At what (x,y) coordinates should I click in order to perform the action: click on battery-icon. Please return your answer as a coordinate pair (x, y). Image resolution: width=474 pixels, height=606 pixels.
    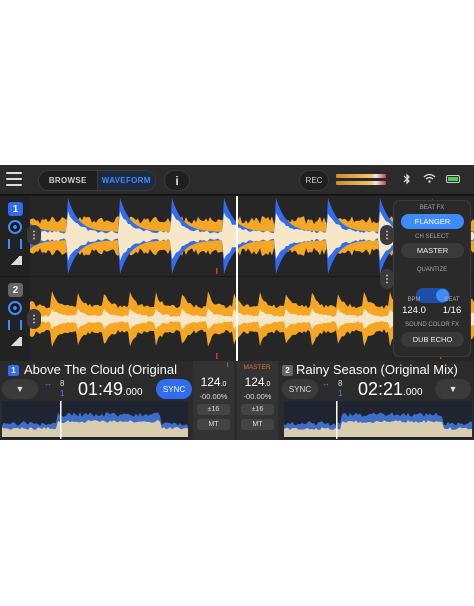
    Looking at the image, I should click on (453, 179).